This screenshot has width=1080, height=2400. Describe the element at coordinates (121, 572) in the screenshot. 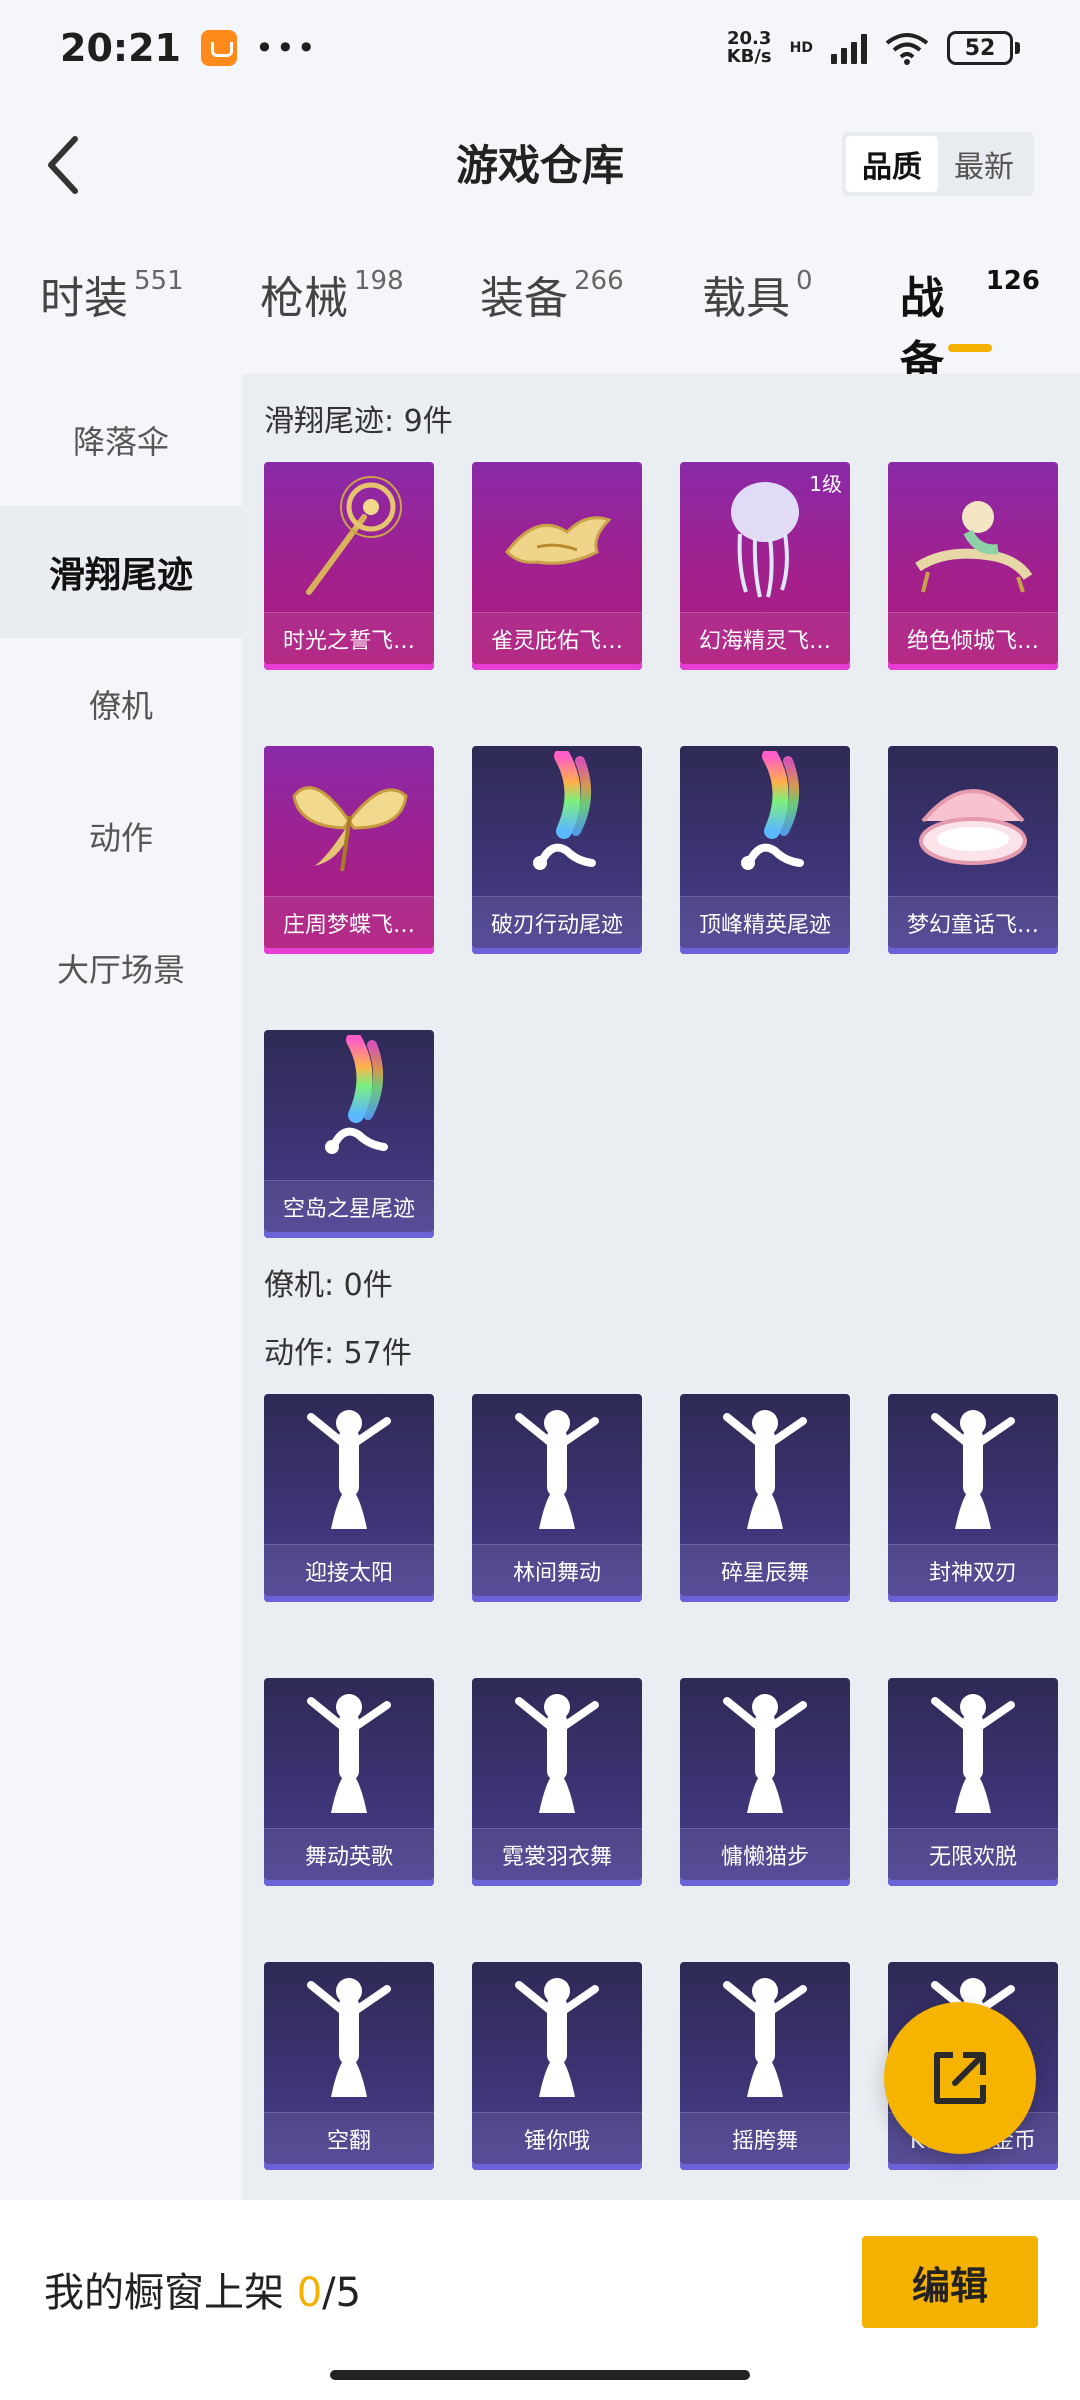

I see `sidebar-item-glide-trail: 滑翔尾迹` at that location.